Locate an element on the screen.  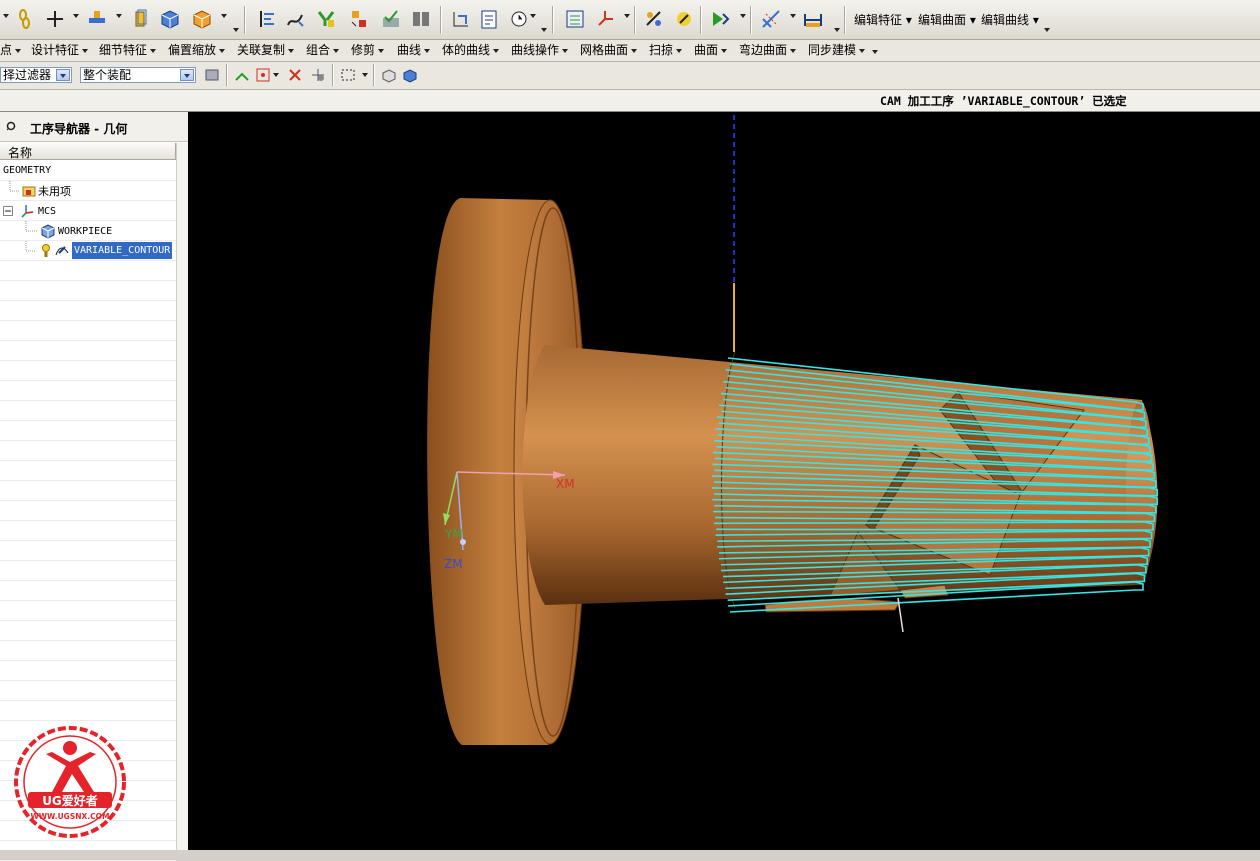
snap-box-icon is located at coordinates (263, 75).